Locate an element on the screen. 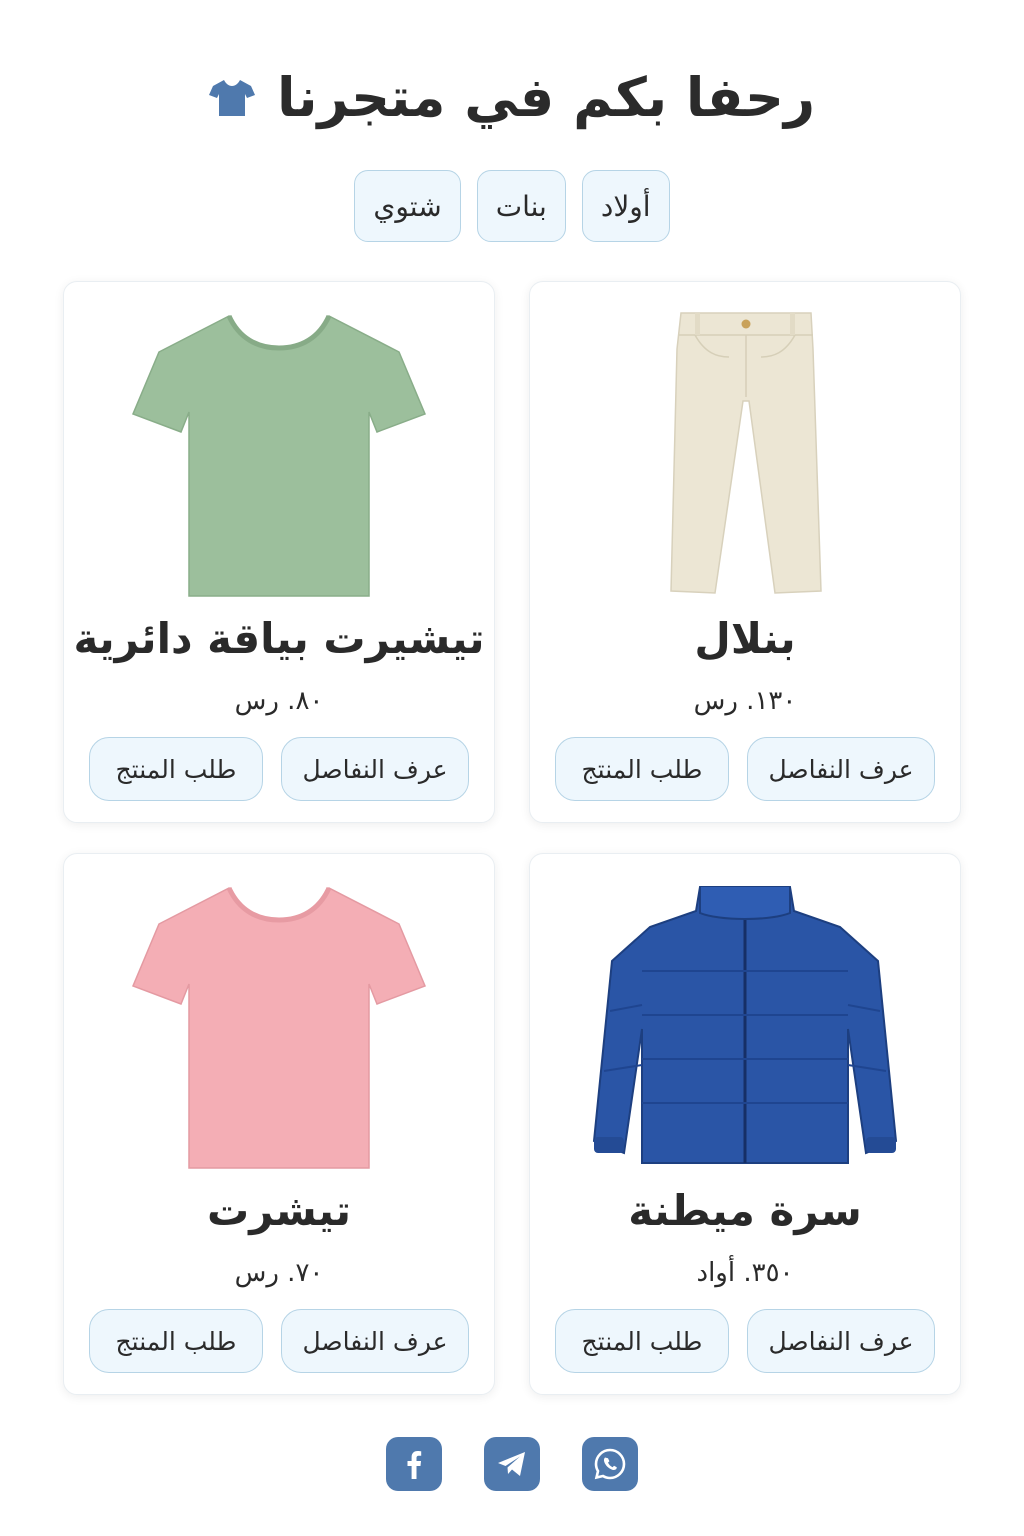  pink-tshirt-image is located at coordinates (279, 1027).